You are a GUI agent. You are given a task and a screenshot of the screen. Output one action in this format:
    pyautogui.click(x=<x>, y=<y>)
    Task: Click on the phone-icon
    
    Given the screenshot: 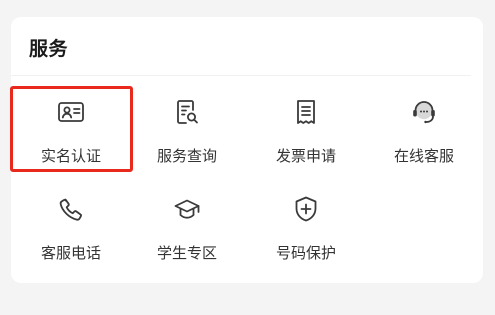 What is the action you would take?
    pyautogui.click(x=71, y=209)
    